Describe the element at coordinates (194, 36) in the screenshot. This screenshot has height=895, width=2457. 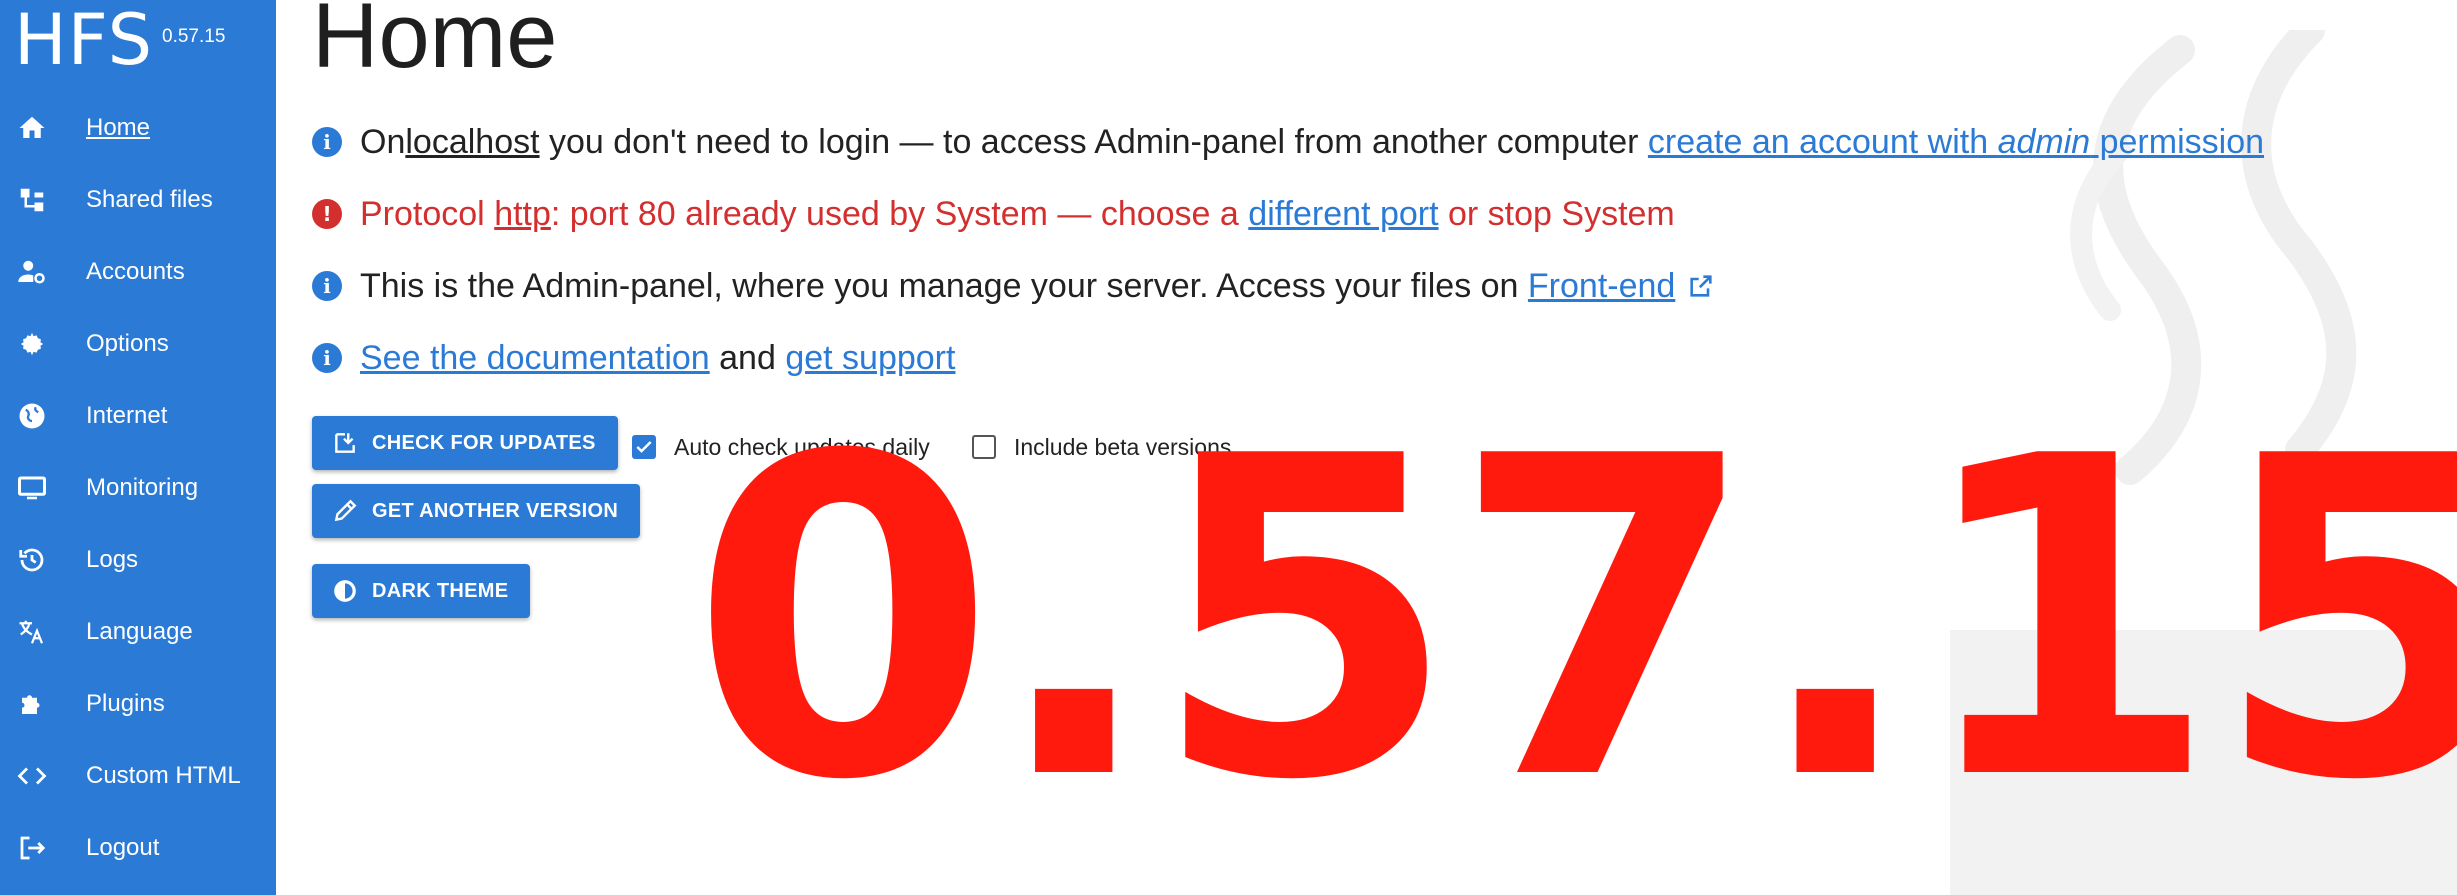
I see `app-version: 0.57.15` at that location.